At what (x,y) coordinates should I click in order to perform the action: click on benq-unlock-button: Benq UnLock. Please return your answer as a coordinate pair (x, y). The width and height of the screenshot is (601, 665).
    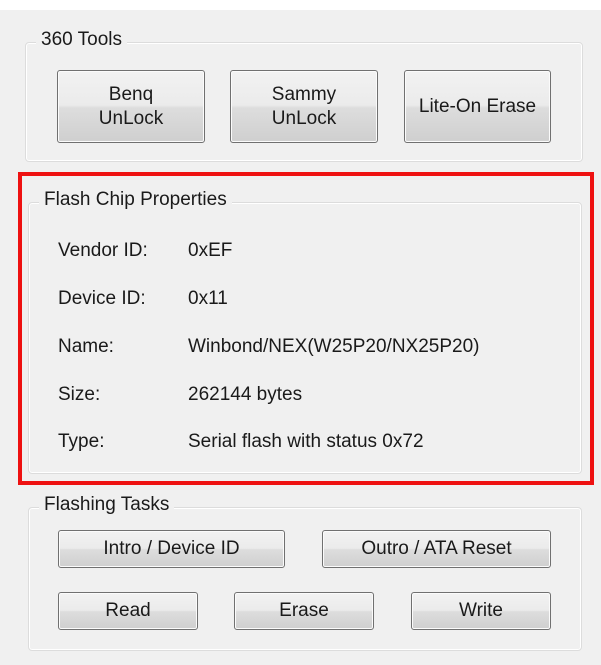
    Looking at the image, I should click on (131, 106).